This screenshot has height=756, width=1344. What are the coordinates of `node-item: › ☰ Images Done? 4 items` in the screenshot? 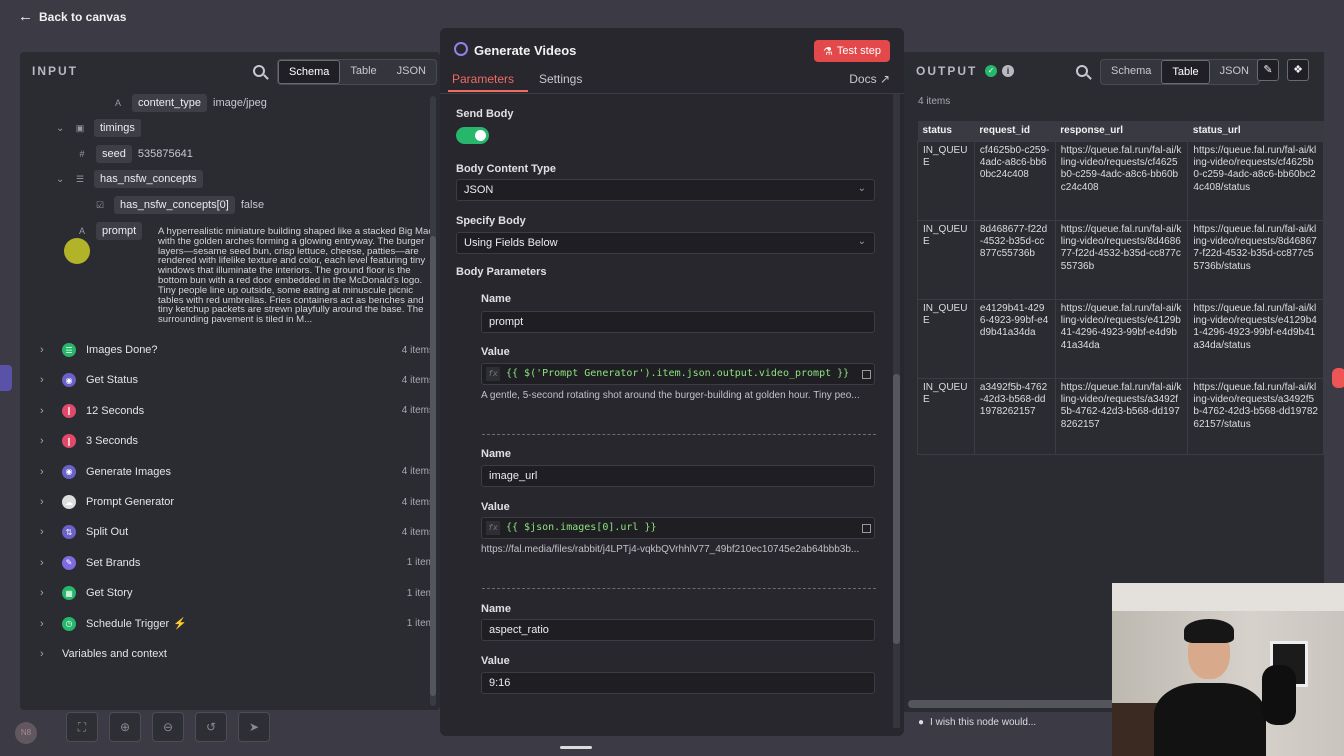 It's located at (237, 350).